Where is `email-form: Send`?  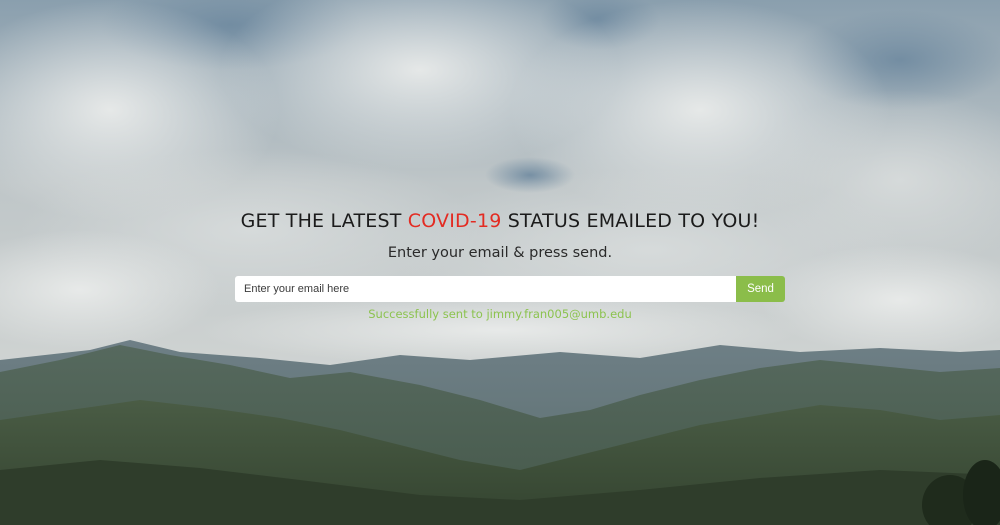 email-form: Send is located at coordinates (510, 289).